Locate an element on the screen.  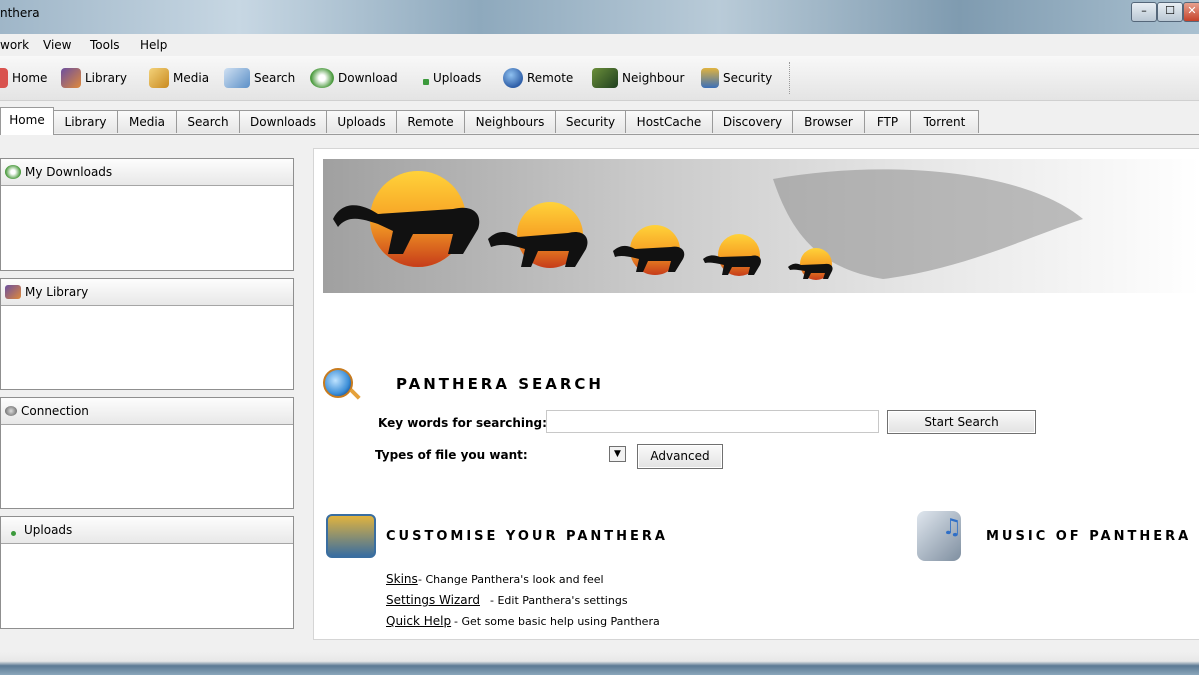
menu-help: Help is located at coordinates (153, 45).